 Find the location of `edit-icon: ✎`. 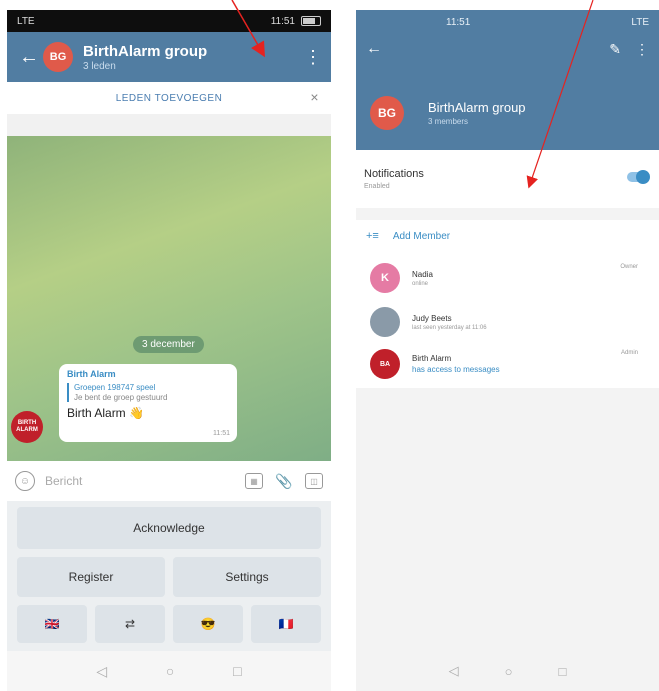

edit-icon: ✎ is located at coordinates (615, 49).